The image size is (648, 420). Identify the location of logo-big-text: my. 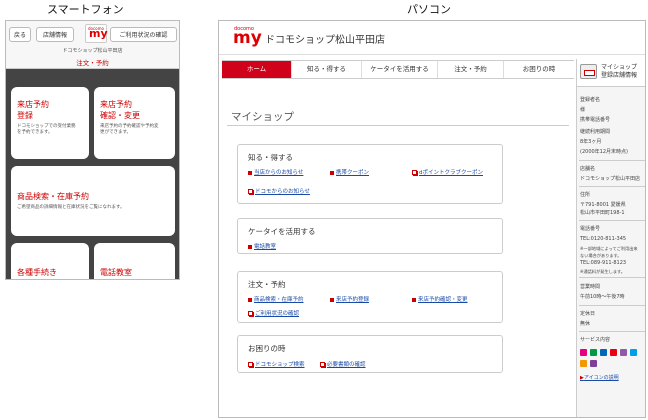
(247, 38).